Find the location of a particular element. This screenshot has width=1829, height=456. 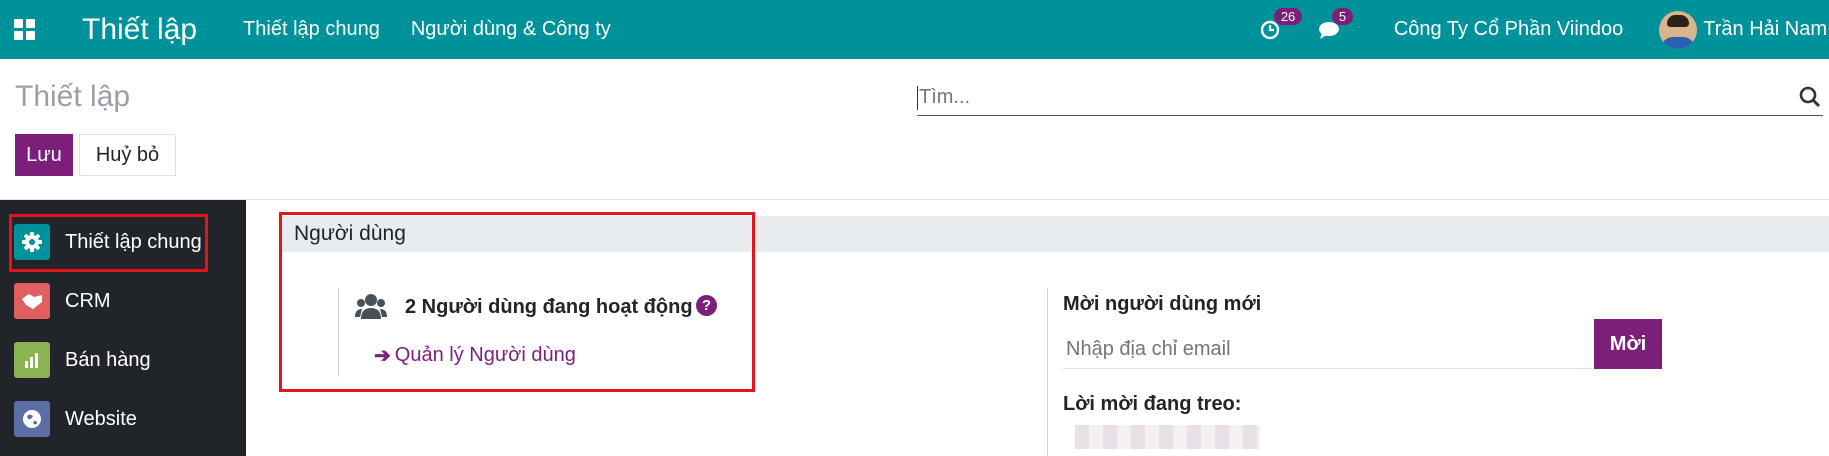

messages-button: 5 is located at coordinates (1336, 23).